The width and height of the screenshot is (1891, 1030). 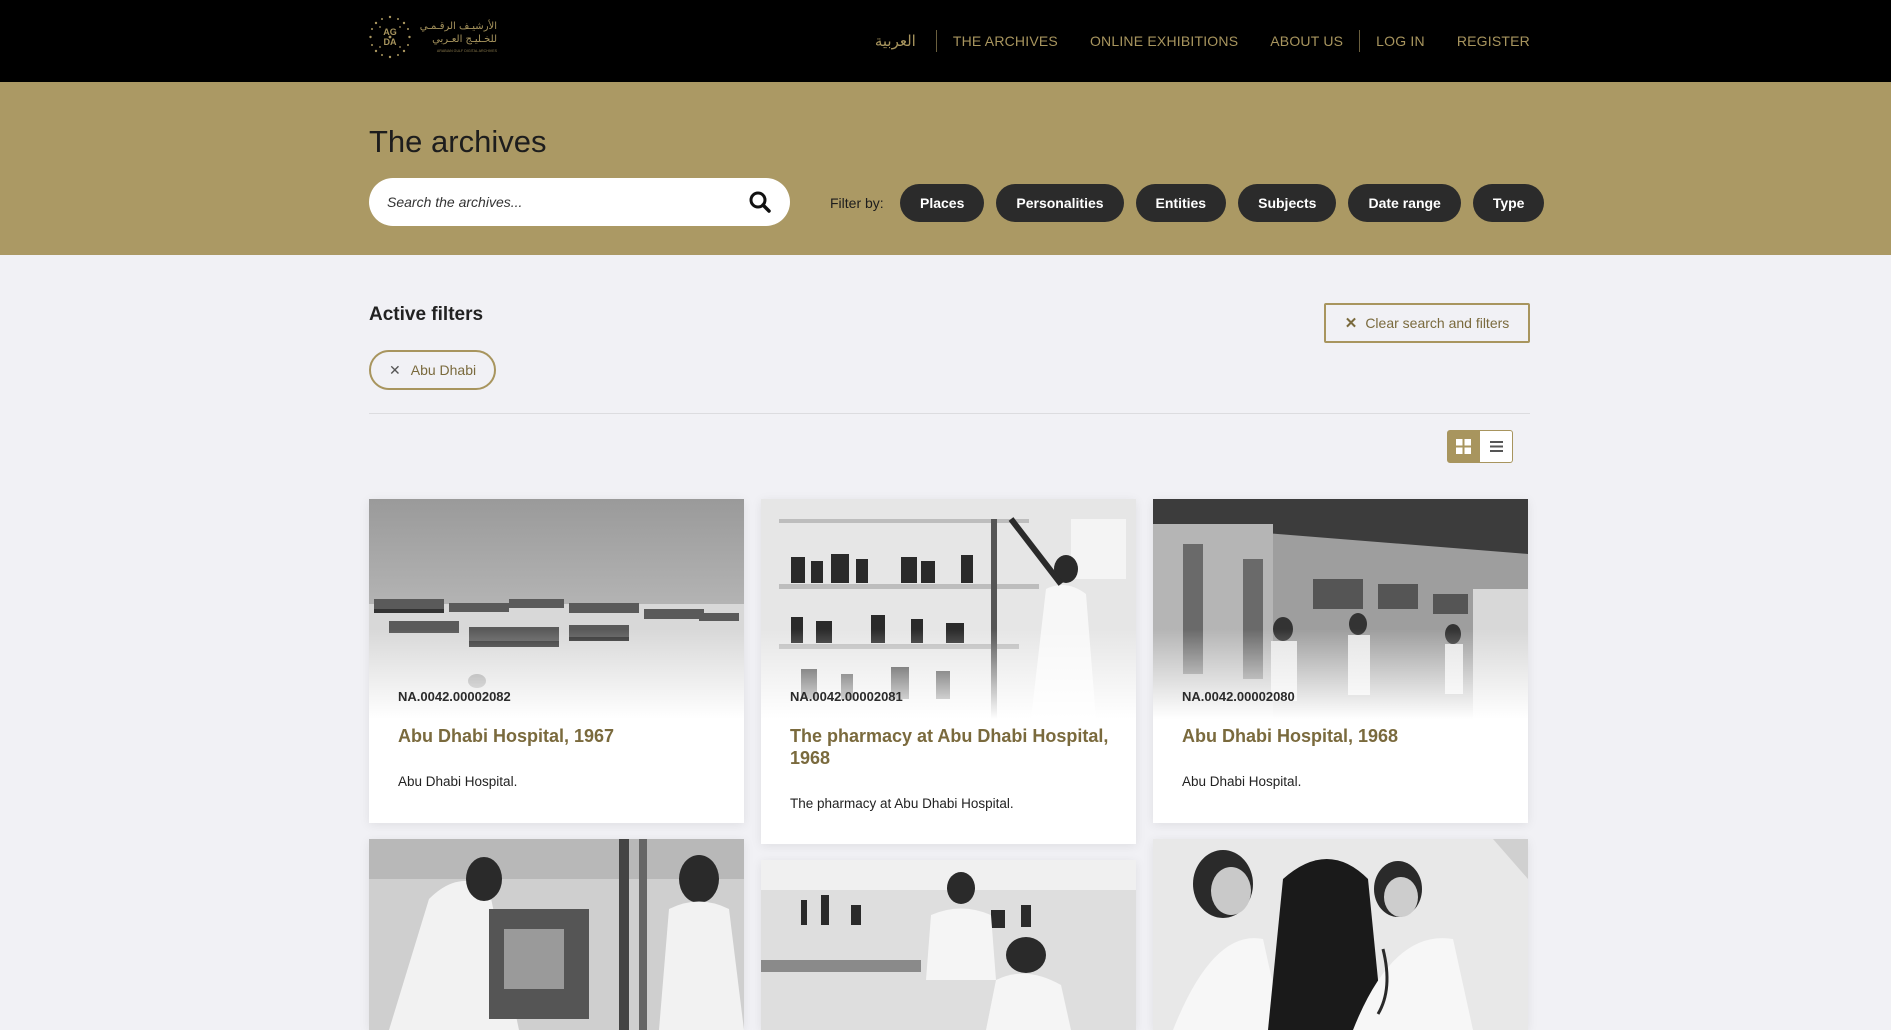 What do you see at coordinates (846, 696) in the screenshot?
I see `result-code: NA.0042.00002081` at bounding box center [846, 696].